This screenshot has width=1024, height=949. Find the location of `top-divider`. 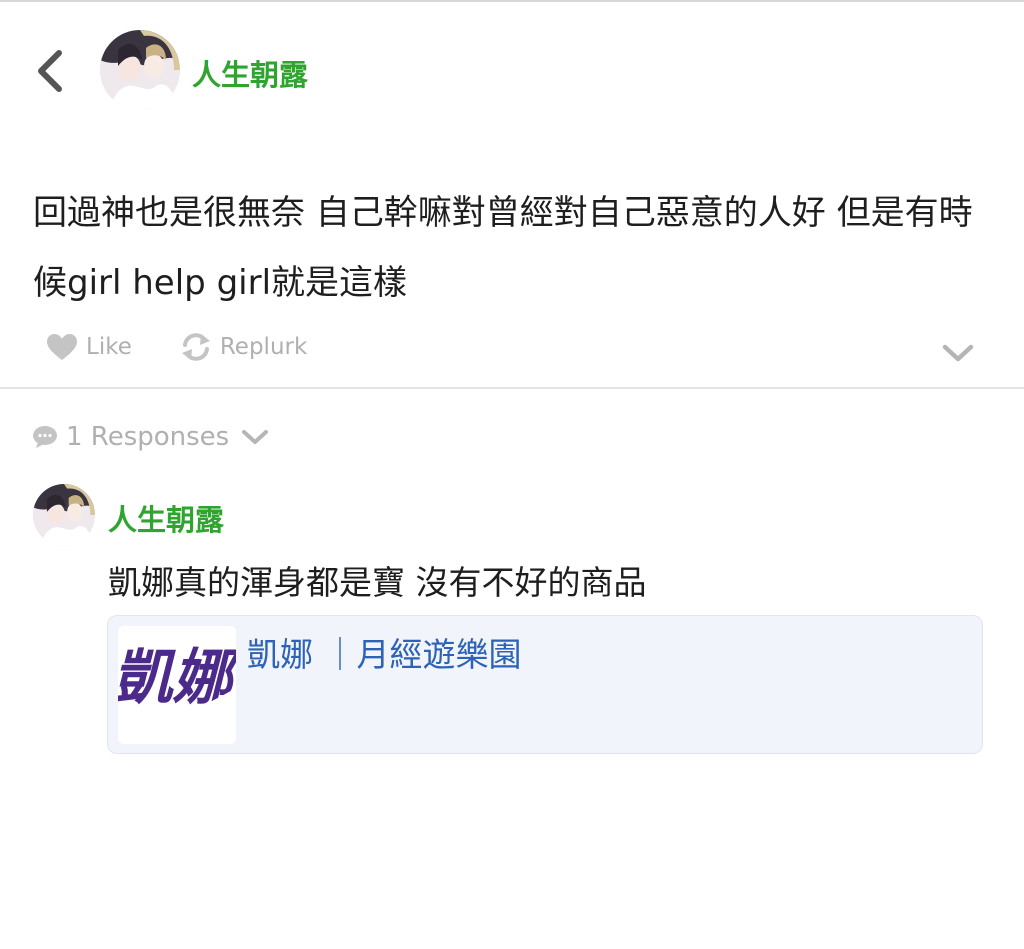

top-divider is located at coordinates (512, 1).